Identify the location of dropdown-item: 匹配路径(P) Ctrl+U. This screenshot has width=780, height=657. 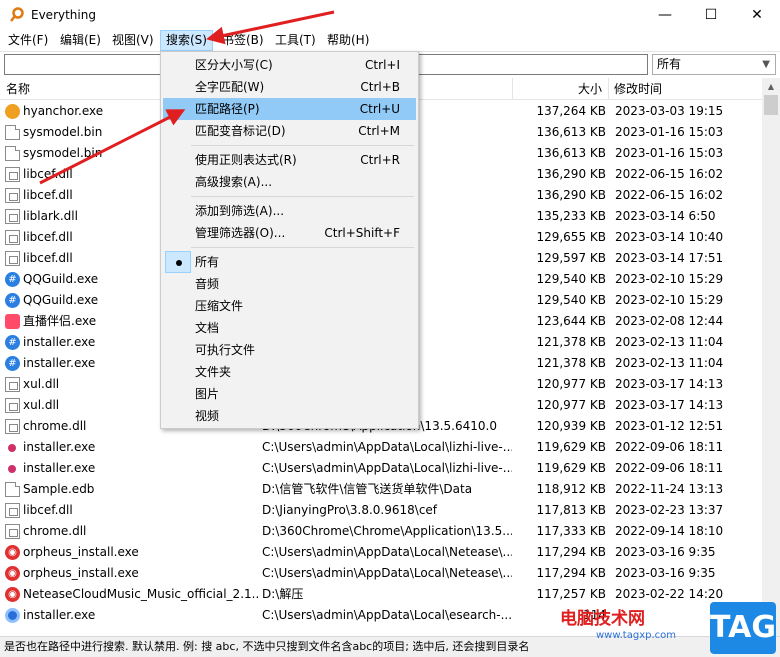
(289, 109).